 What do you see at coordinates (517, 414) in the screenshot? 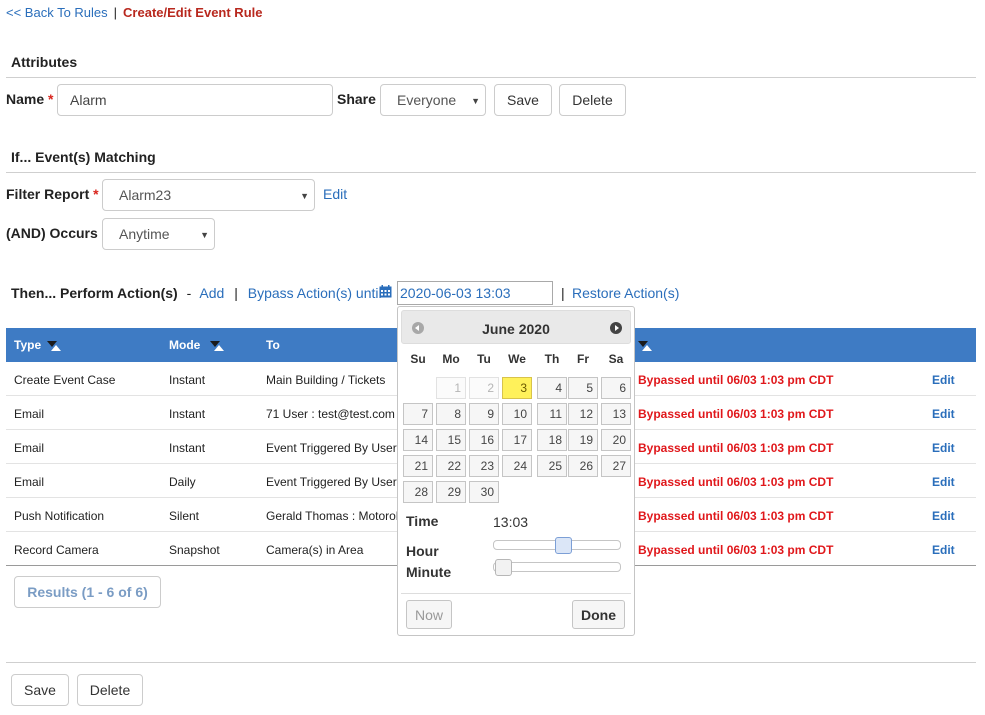
I see `calendar-day: 10` at bounding box center [517, 414].